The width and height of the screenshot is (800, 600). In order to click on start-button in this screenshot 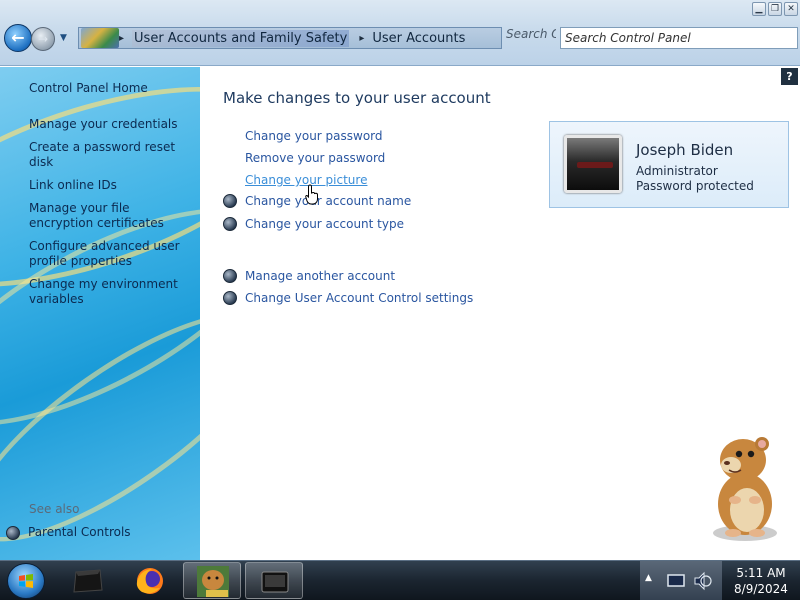, I will do `click(26, 581)`.